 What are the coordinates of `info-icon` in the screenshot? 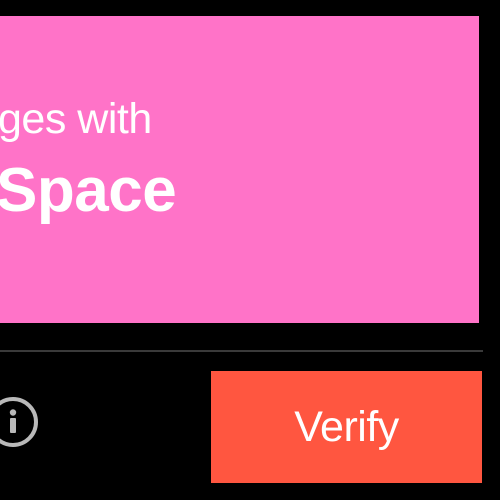 It's located at (13, 421).